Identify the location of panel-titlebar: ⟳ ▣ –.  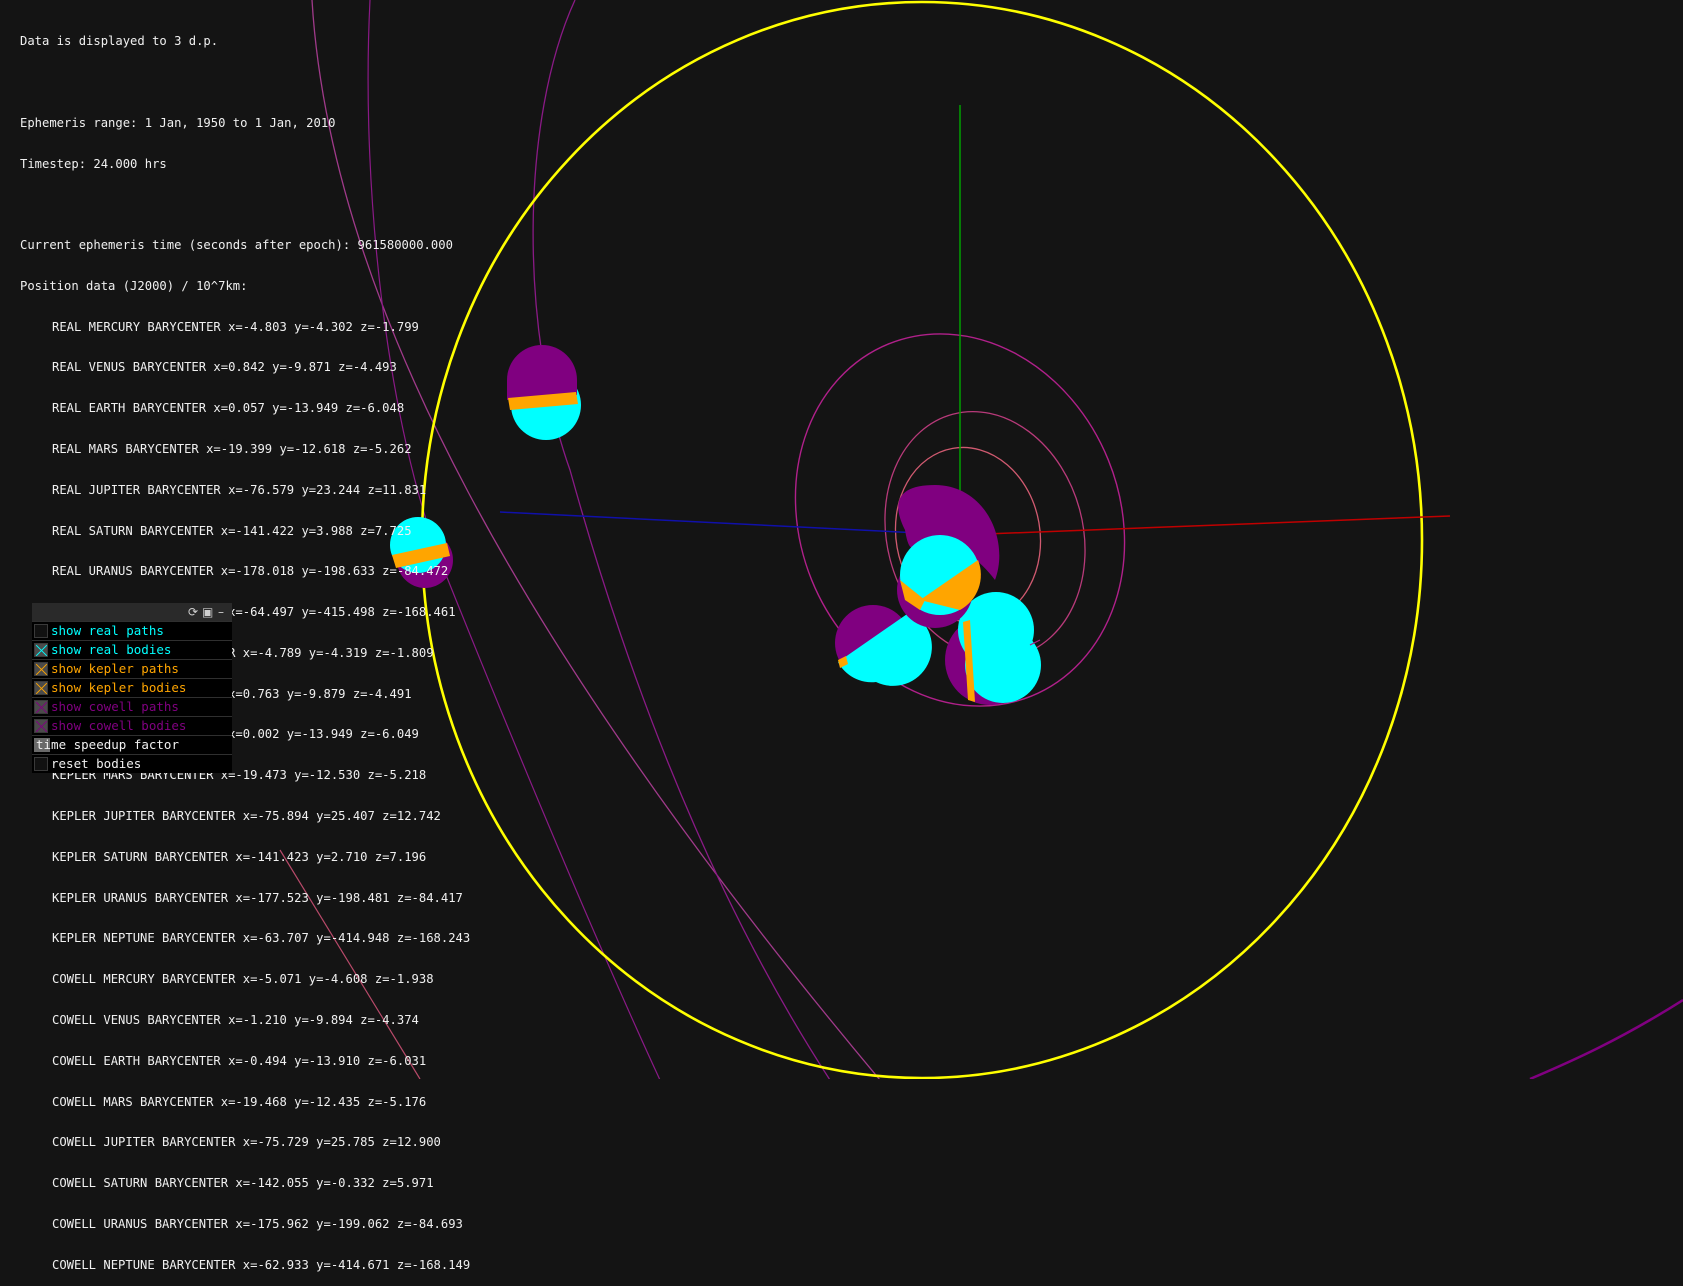
(132, 612).